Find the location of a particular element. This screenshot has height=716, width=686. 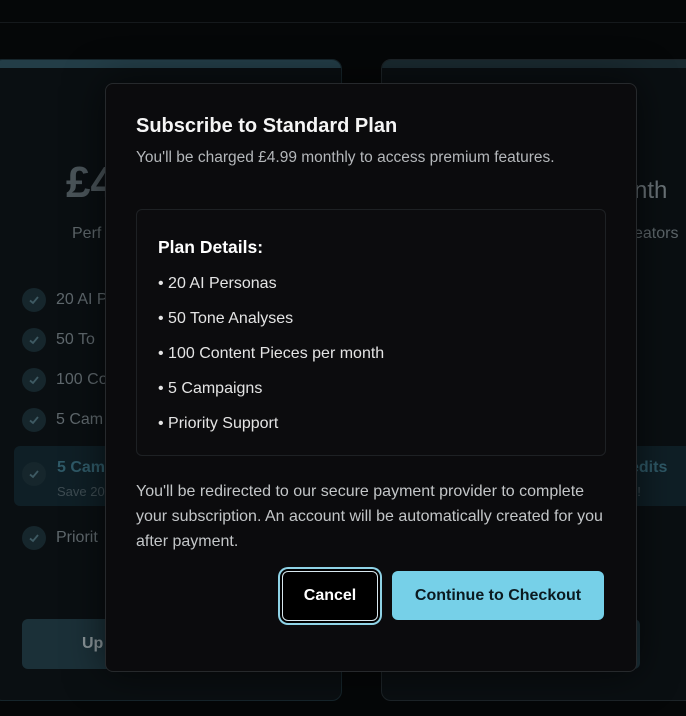

plan-detail-item: • Priority Support is located at coordinates (218, 423).